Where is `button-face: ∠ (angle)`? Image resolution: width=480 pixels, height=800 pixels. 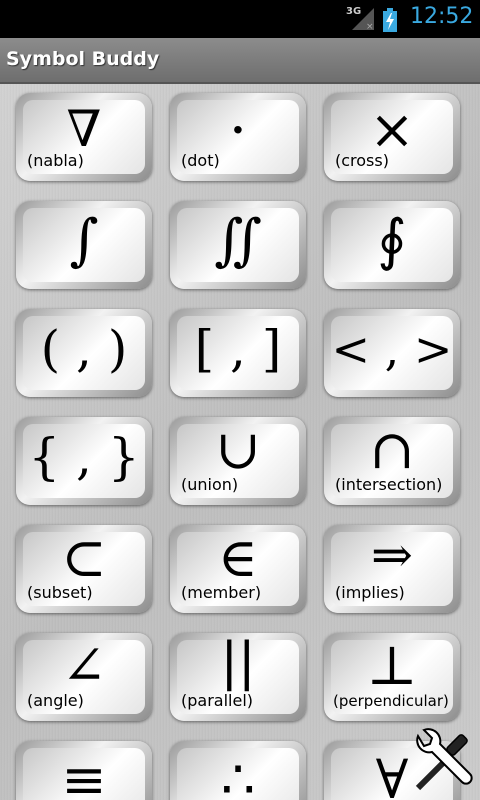
button-face: ∠ (angle) is located at coordinates (84, 674).